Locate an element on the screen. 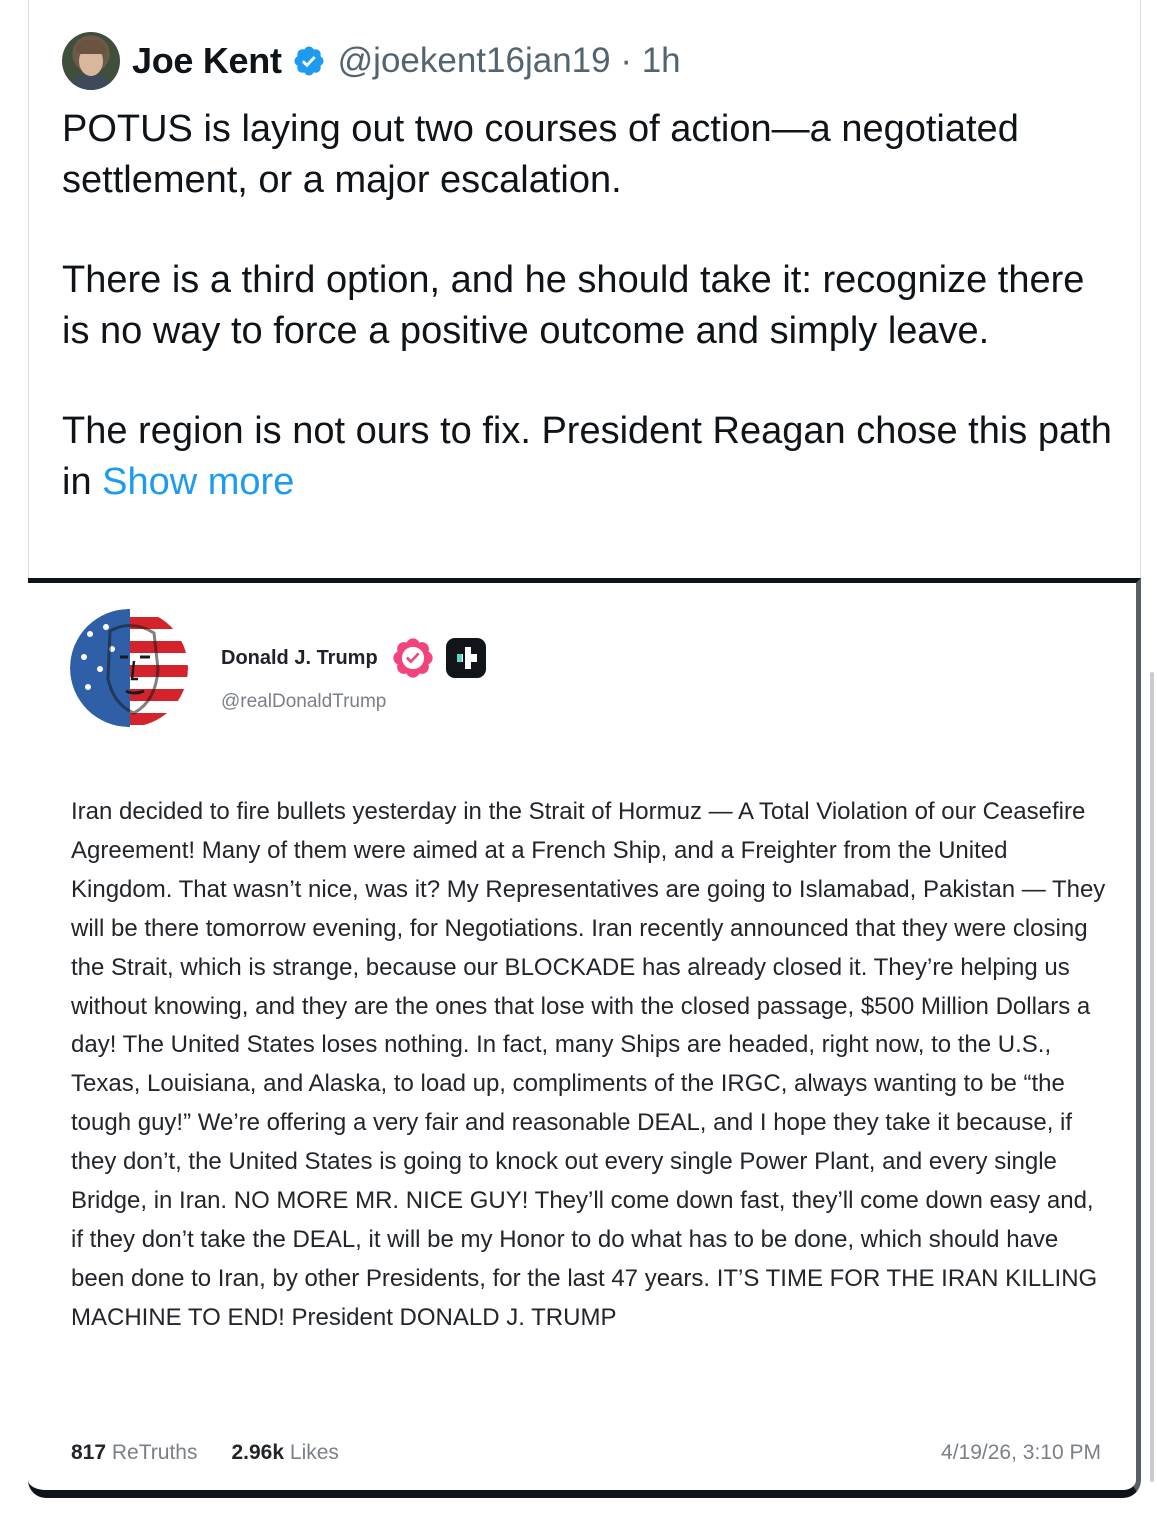 This screenshot has width=1157, height=1540. likes-count: 2.96k is located at coordinates (258, 1452).